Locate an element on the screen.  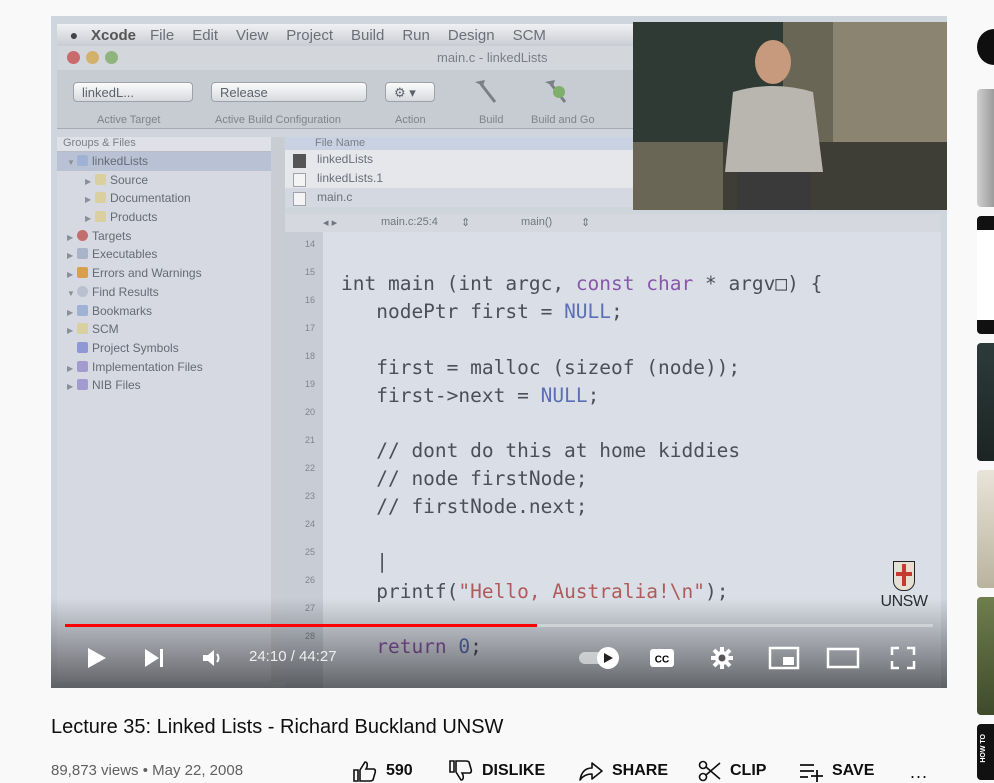
group-item: ▶ Errors and Warnings is located at coordinates (134, 273).